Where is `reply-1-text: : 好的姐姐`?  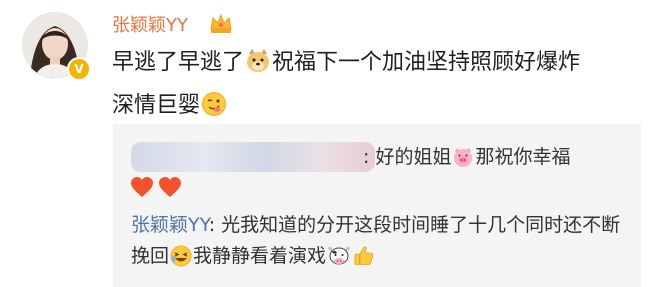 reply-1-text: : 好的姐姐 is located at coordinates (407, 157).